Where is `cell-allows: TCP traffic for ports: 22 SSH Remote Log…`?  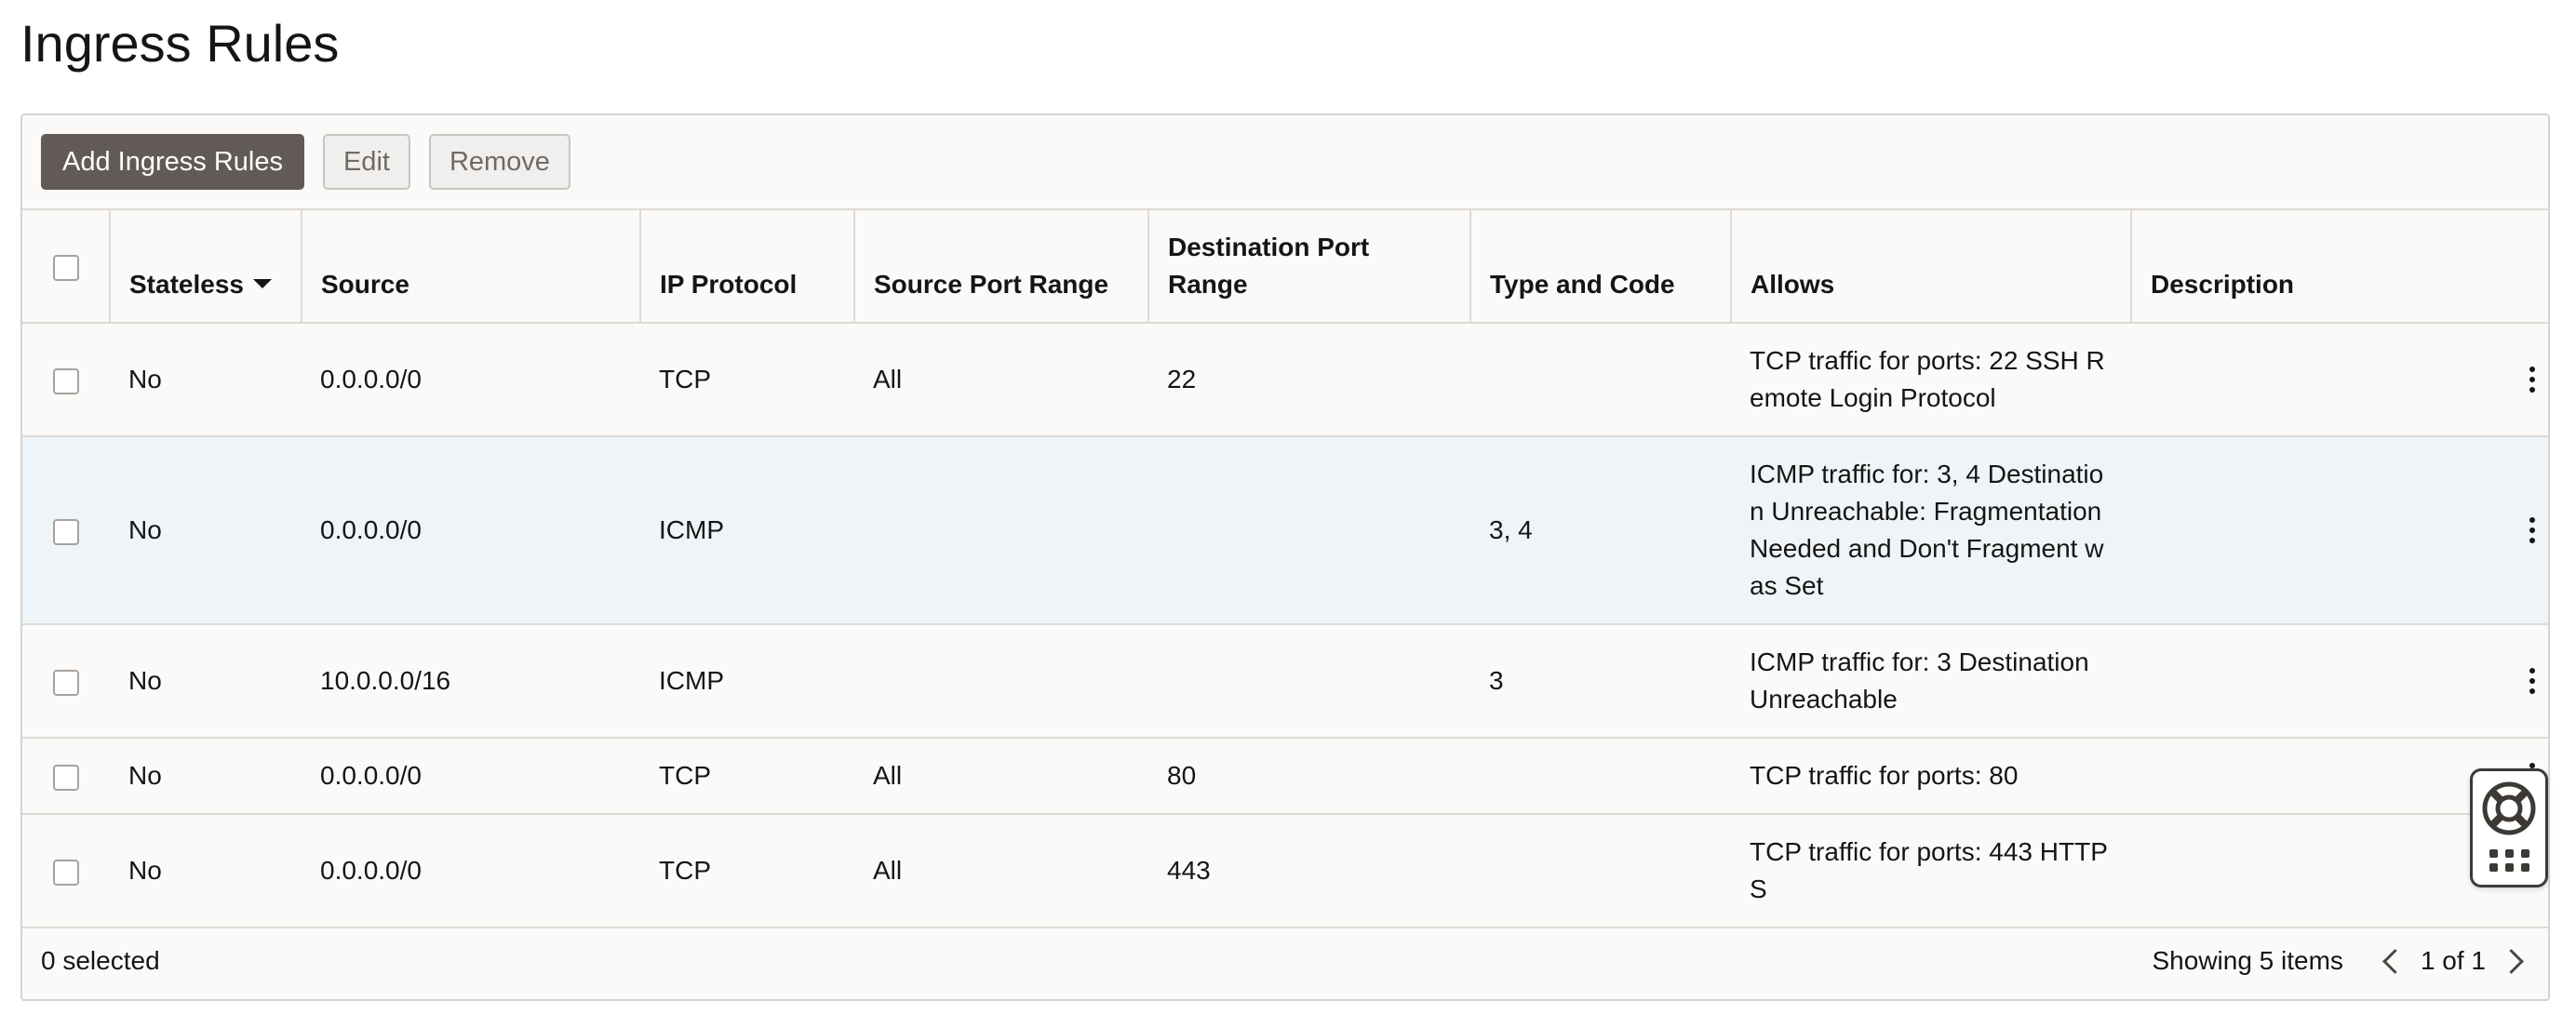
cell-allows: TCP traffic for ports: 22 SSH Remote Log… is located at coordinates (1931, 380).